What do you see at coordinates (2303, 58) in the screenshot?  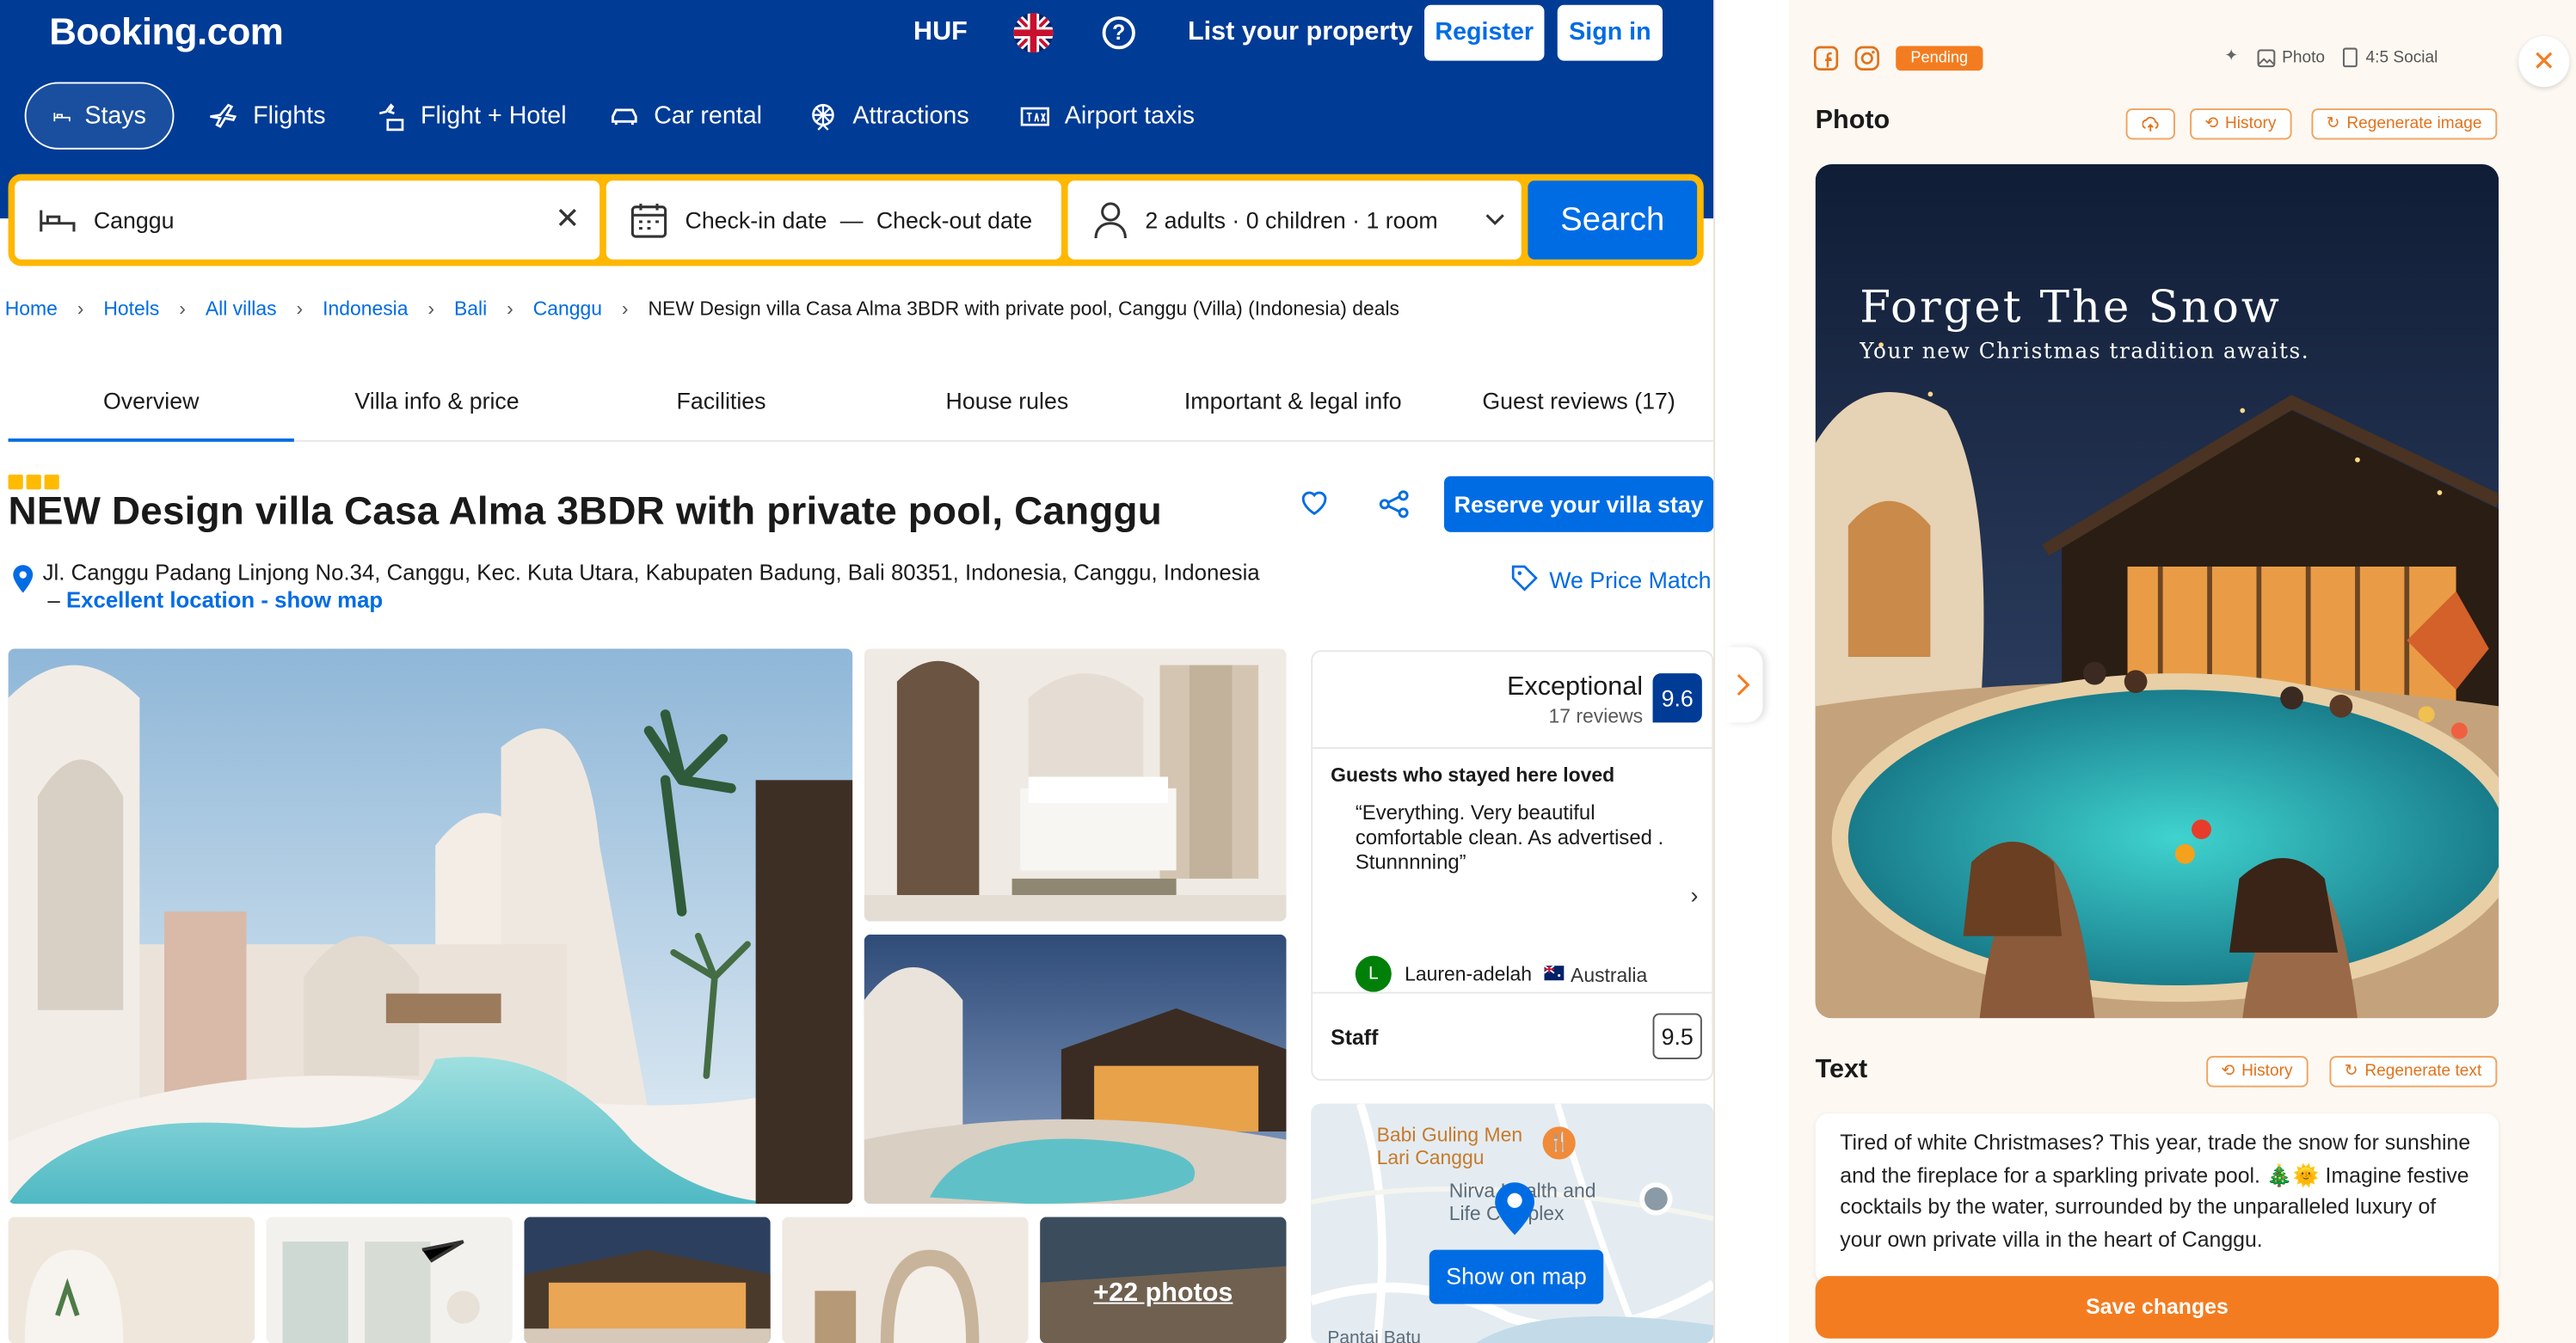 I see `mode-photo-label: Photo` at bounding box center [2303, 58].